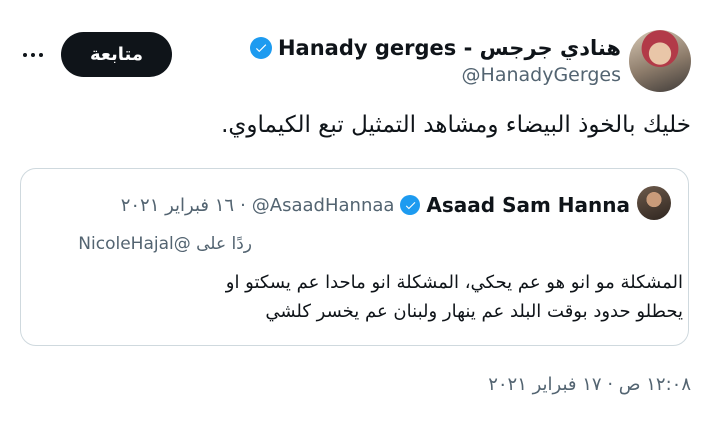 This screenshot has width=717, height=428. What do you see at coordinates (177, 205) in the screenshot?
I see `quoted-date: ١٦ فبراير ٢٠٢١` at bounding box center [177, 205].